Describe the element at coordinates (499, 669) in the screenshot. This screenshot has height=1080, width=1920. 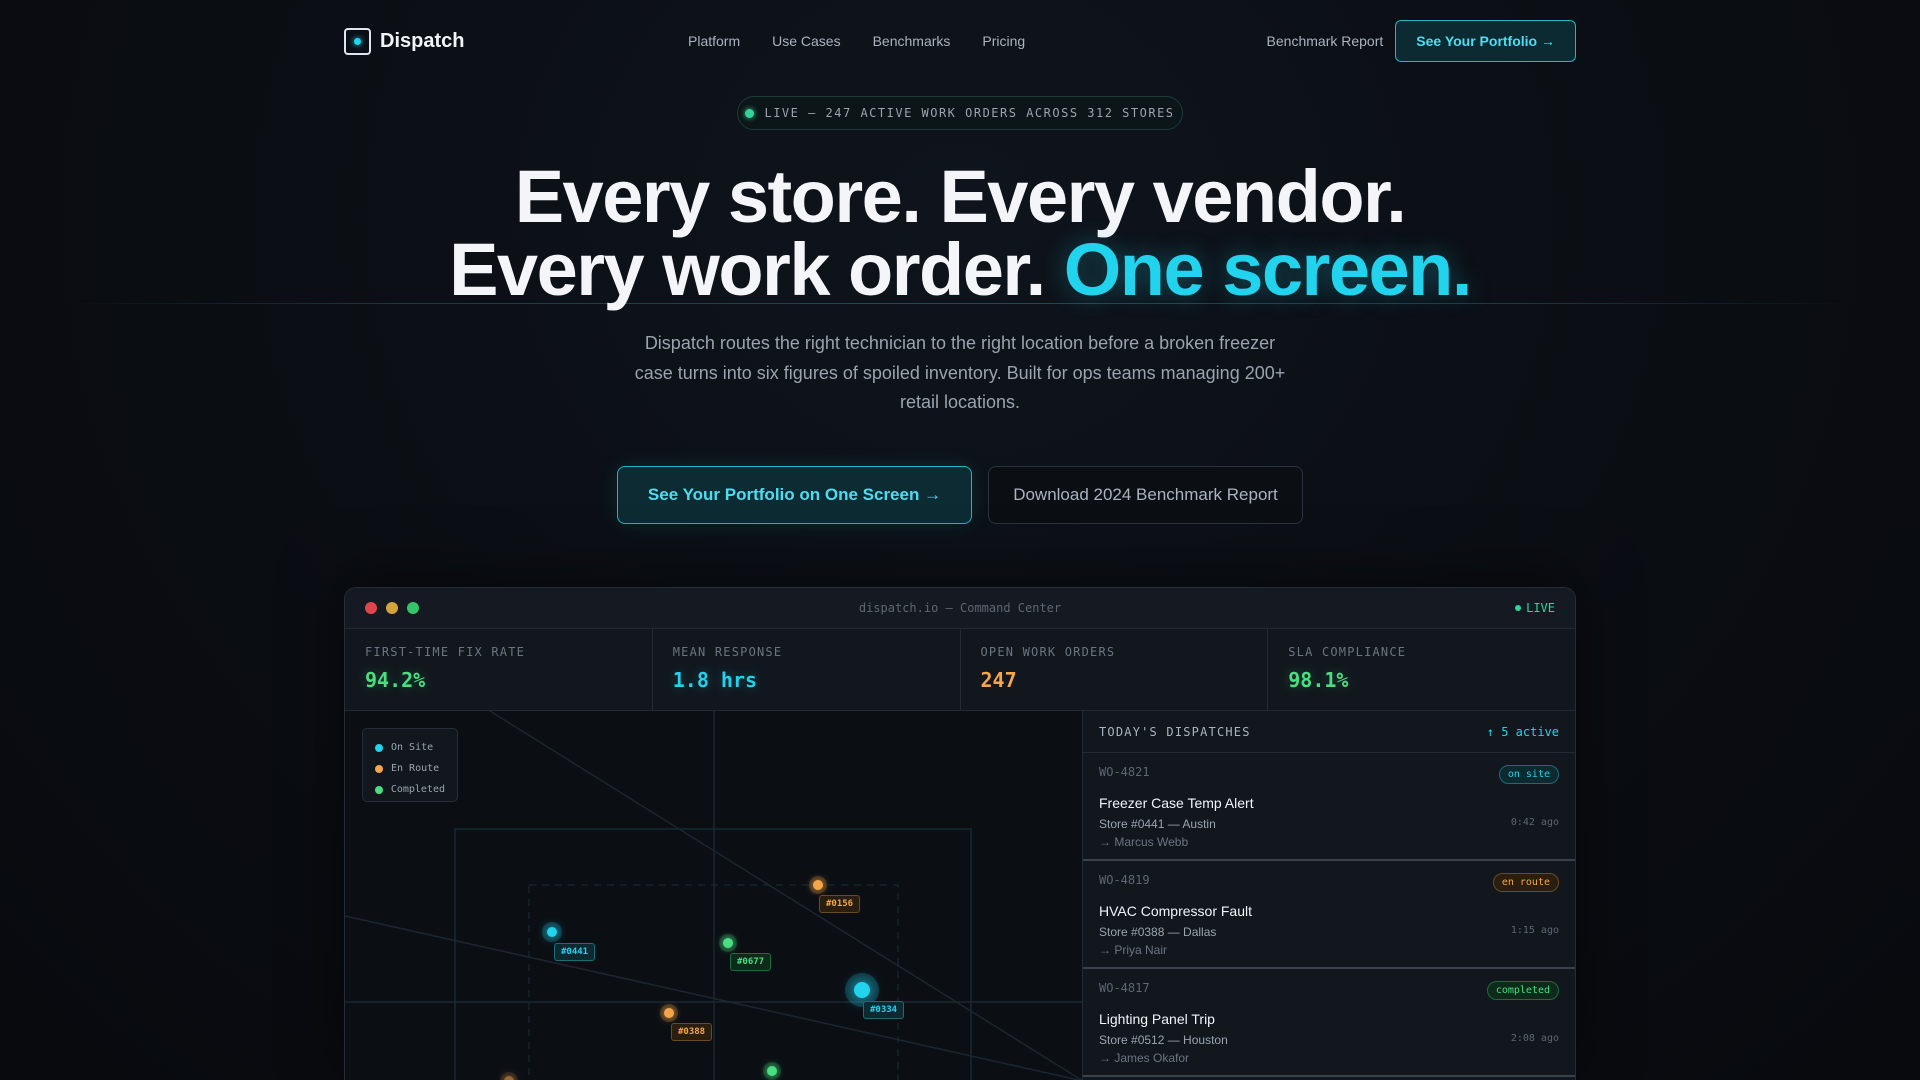
I see `kpi-fix-rate: FIRST-TIME FIX RATE 94.2%` at that location.